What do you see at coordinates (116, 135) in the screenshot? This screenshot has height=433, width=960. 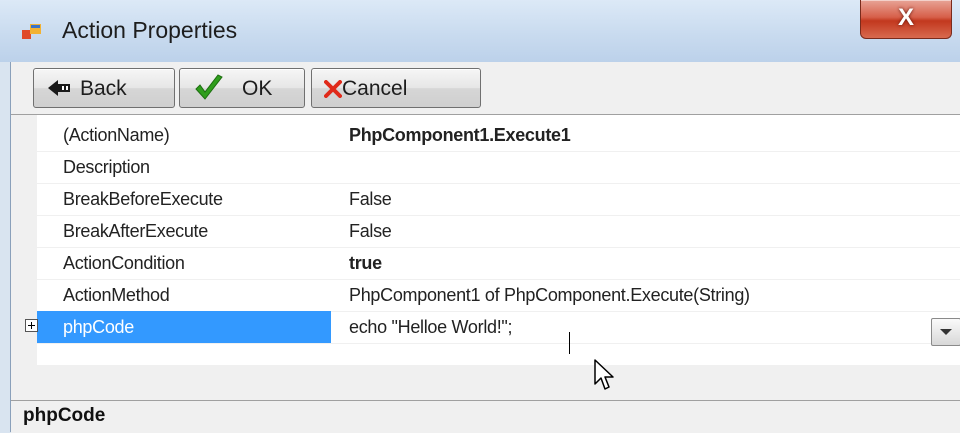 I see `property-name: (ActionName)` at bounding box center [116, 135].